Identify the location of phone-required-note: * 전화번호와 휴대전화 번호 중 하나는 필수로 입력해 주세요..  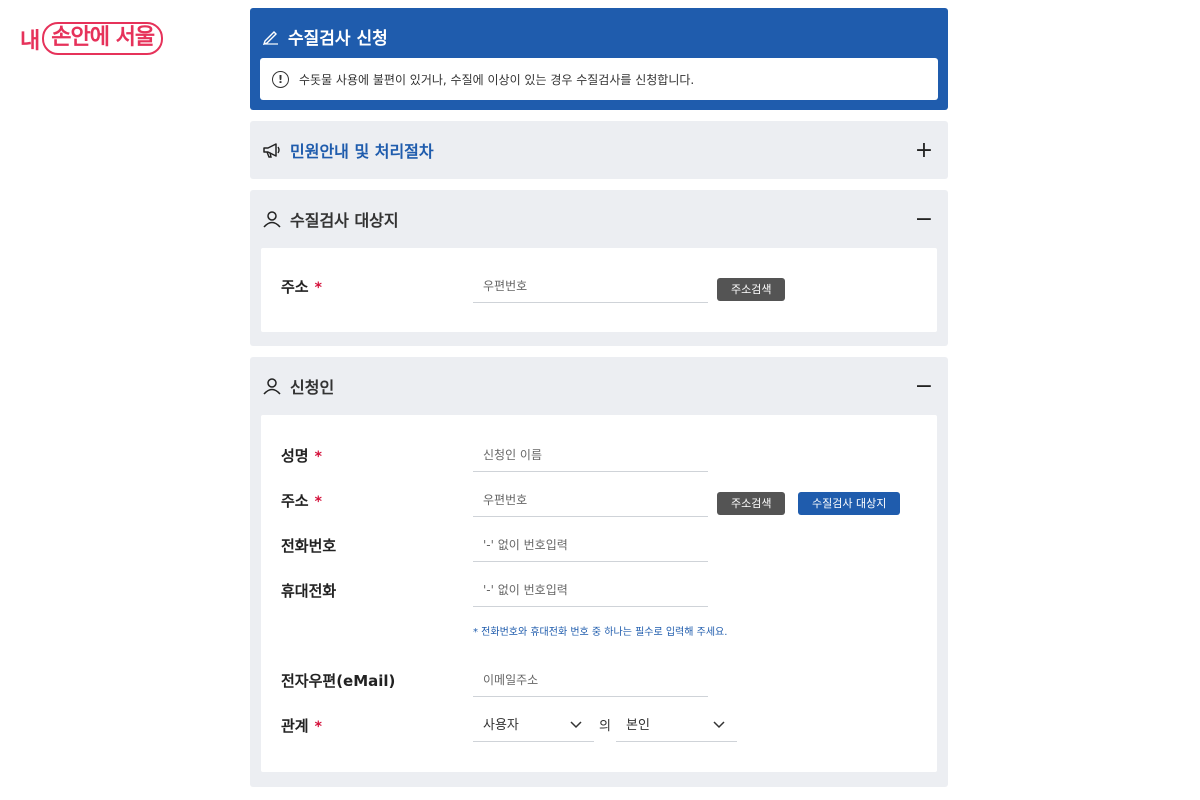
(600, 632).